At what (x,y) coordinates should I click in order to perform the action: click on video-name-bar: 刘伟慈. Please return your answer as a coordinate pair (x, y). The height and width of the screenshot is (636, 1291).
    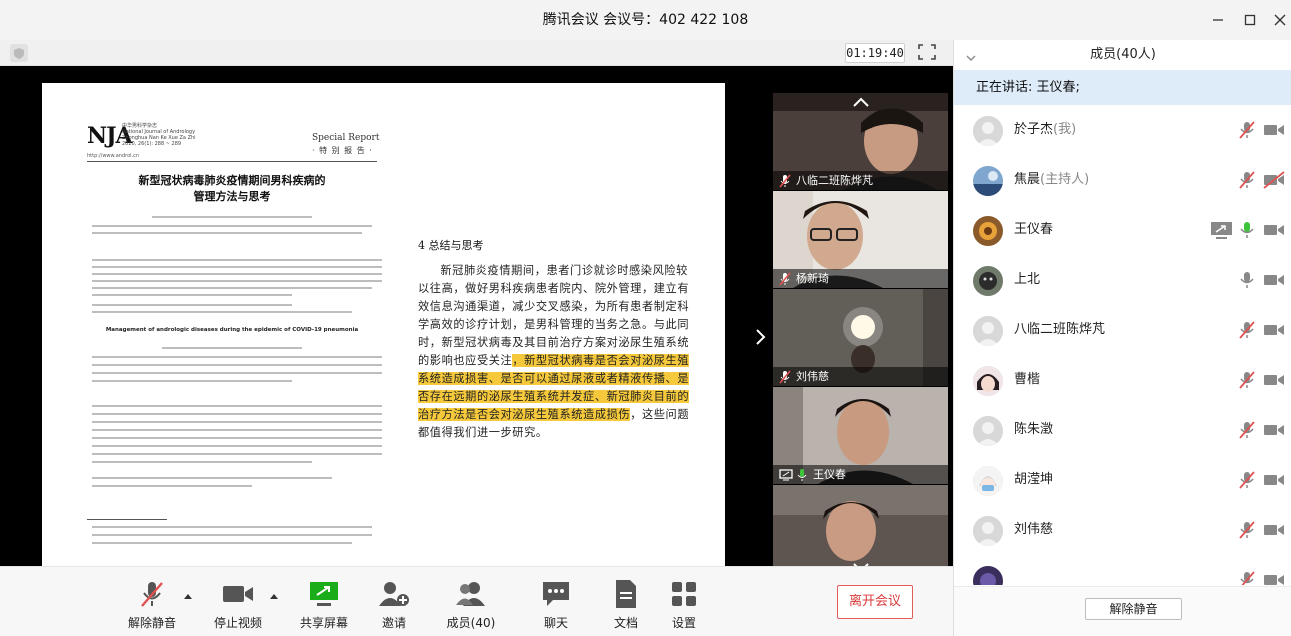
    Looking at the image, I should click on (860, 376).